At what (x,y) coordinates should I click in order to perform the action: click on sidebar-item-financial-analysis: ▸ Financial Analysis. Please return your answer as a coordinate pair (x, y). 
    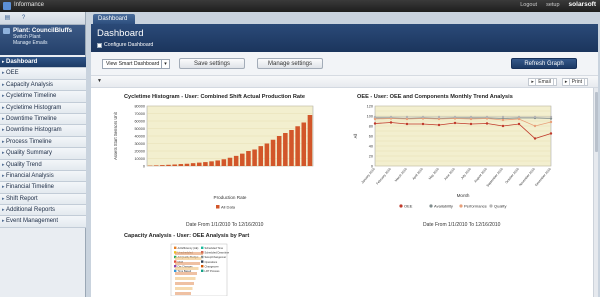
    Looking at the image, I should click on (43, 176).